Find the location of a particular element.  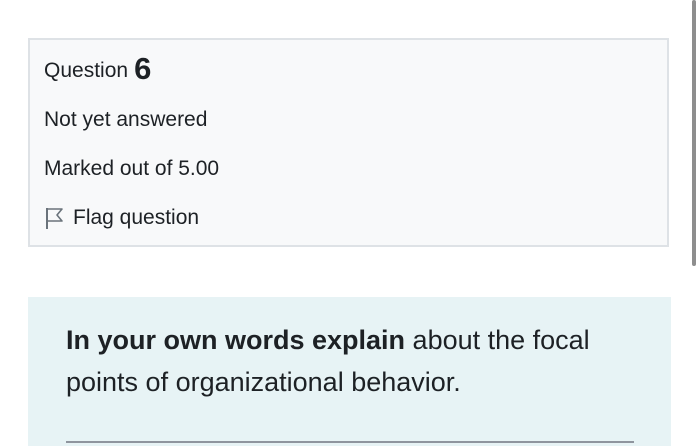

flag-icon is located at coordinates (55, 218).